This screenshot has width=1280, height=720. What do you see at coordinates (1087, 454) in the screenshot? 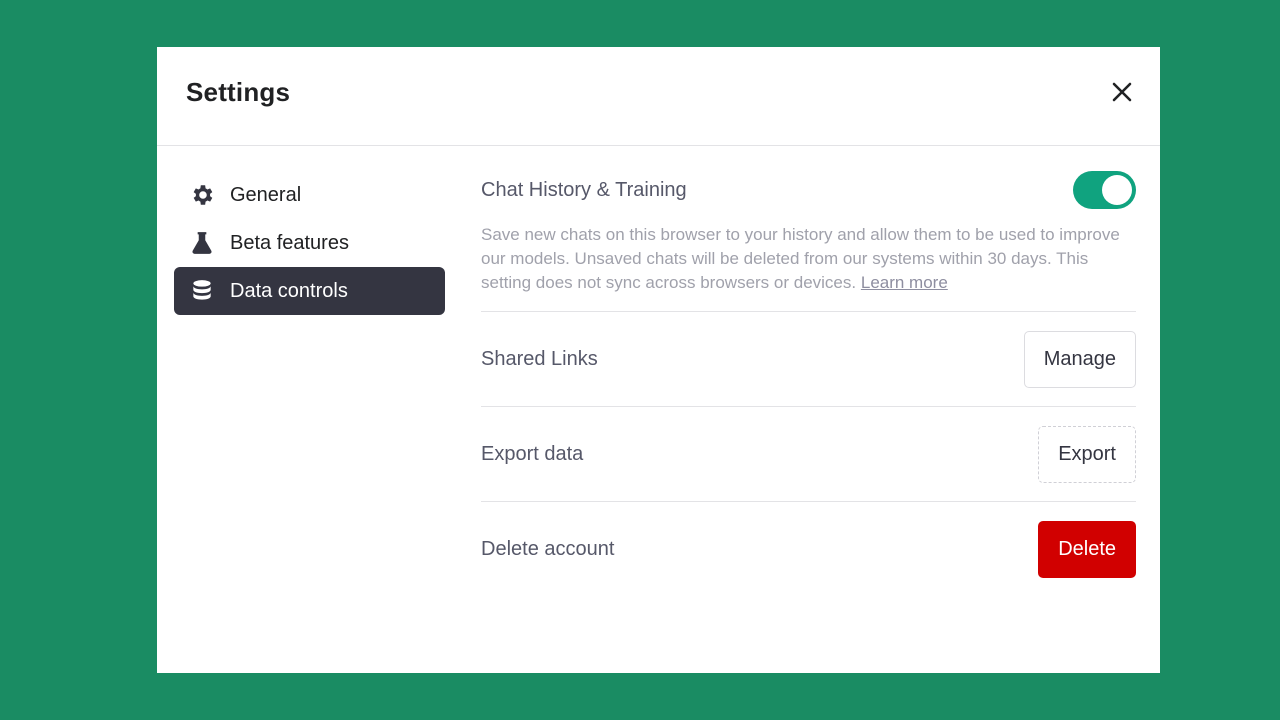
I see `export-button: Export` at bounding box center [1087, 454].